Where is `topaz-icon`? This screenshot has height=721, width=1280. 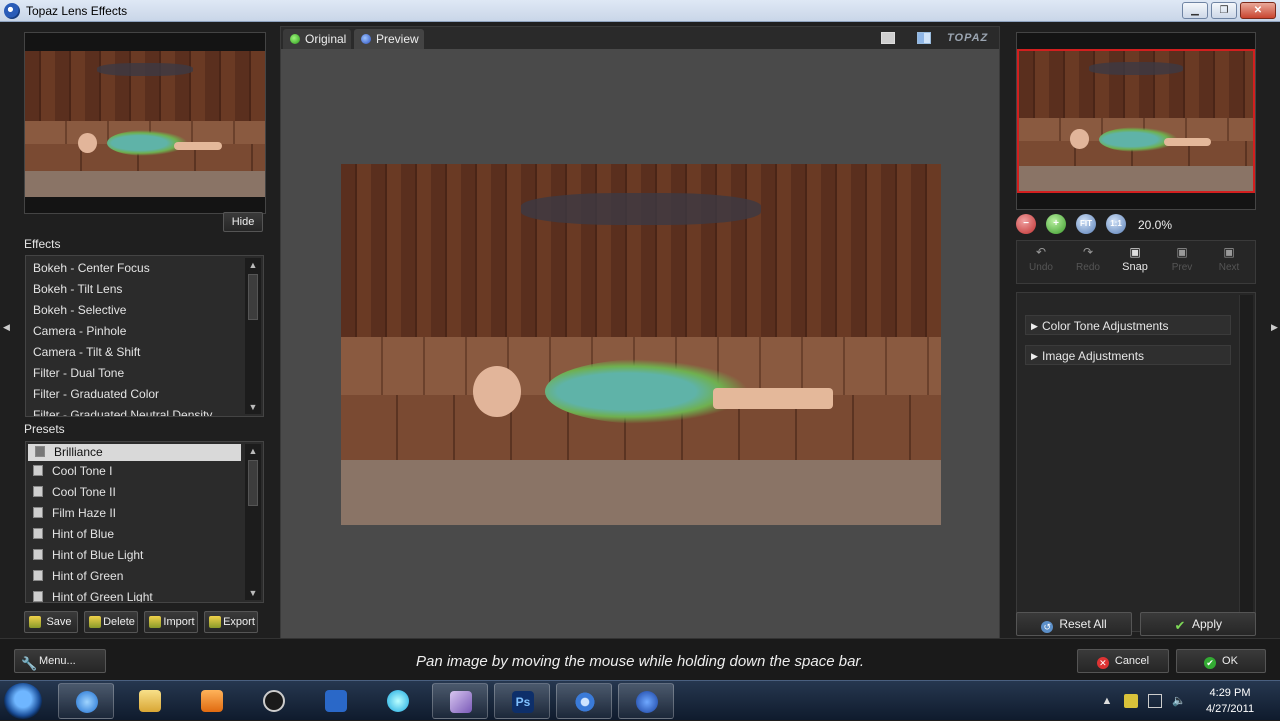 topaz-icon is located at coordinates (647, 702).